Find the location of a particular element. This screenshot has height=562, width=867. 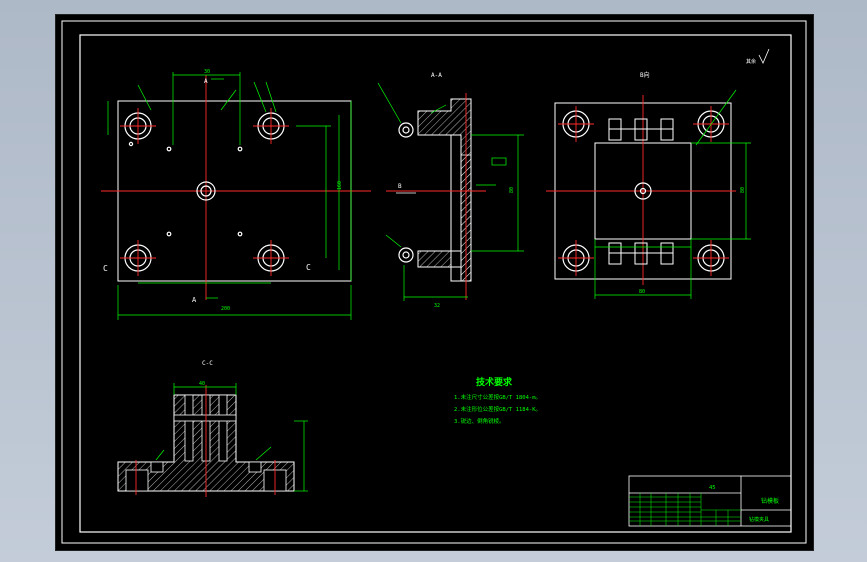

view-b-right: B向 80 80 其余 is located at coordinates (658, 173).